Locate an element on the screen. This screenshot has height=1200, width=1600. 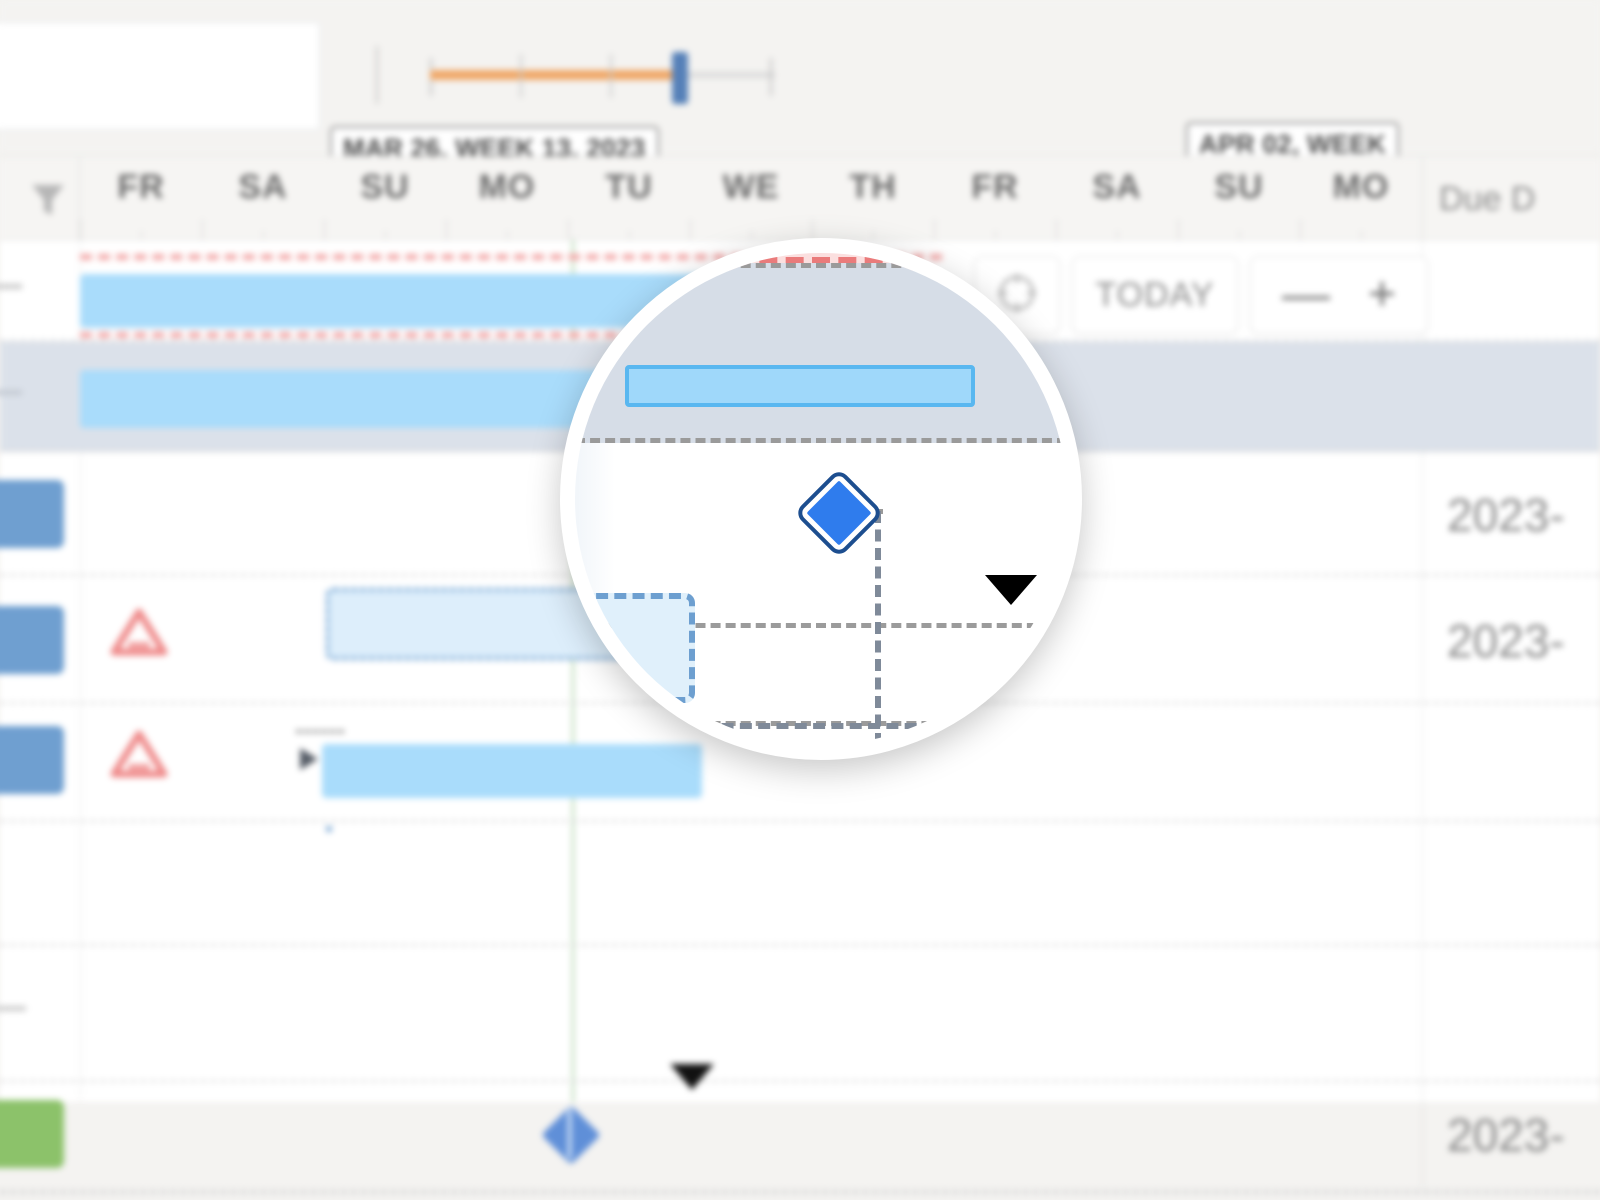
day-column-we: WE is located at coordinates (751, 199).